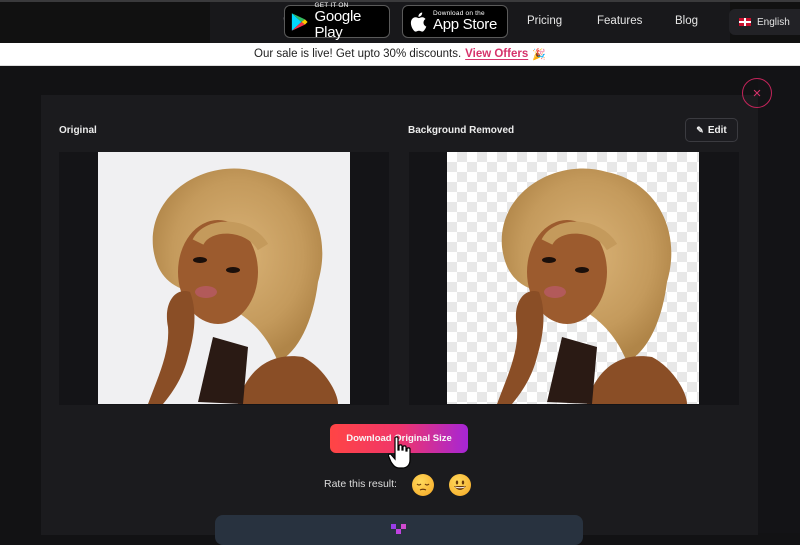  Describe the element at coordinates (496, 54) in the screenshot. I see `view-offers-link: View Offers` at that location.